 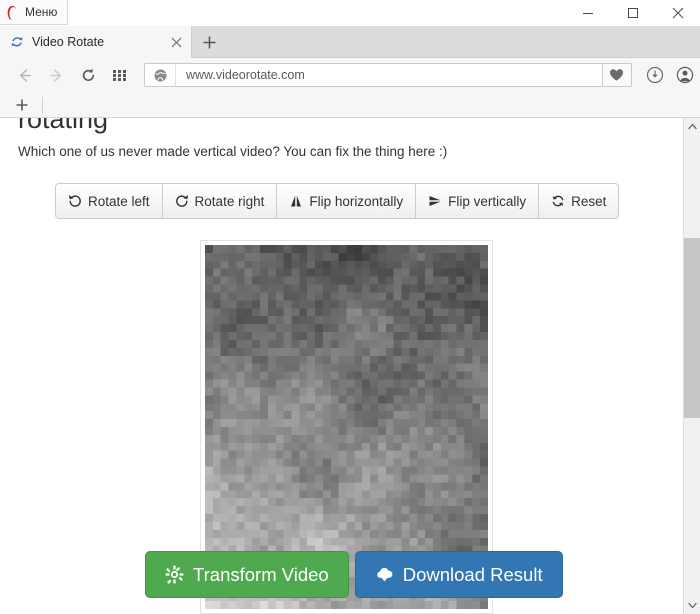 I want to click on tab-video-rotate: Video Rotate, so click(x=96, y=42).